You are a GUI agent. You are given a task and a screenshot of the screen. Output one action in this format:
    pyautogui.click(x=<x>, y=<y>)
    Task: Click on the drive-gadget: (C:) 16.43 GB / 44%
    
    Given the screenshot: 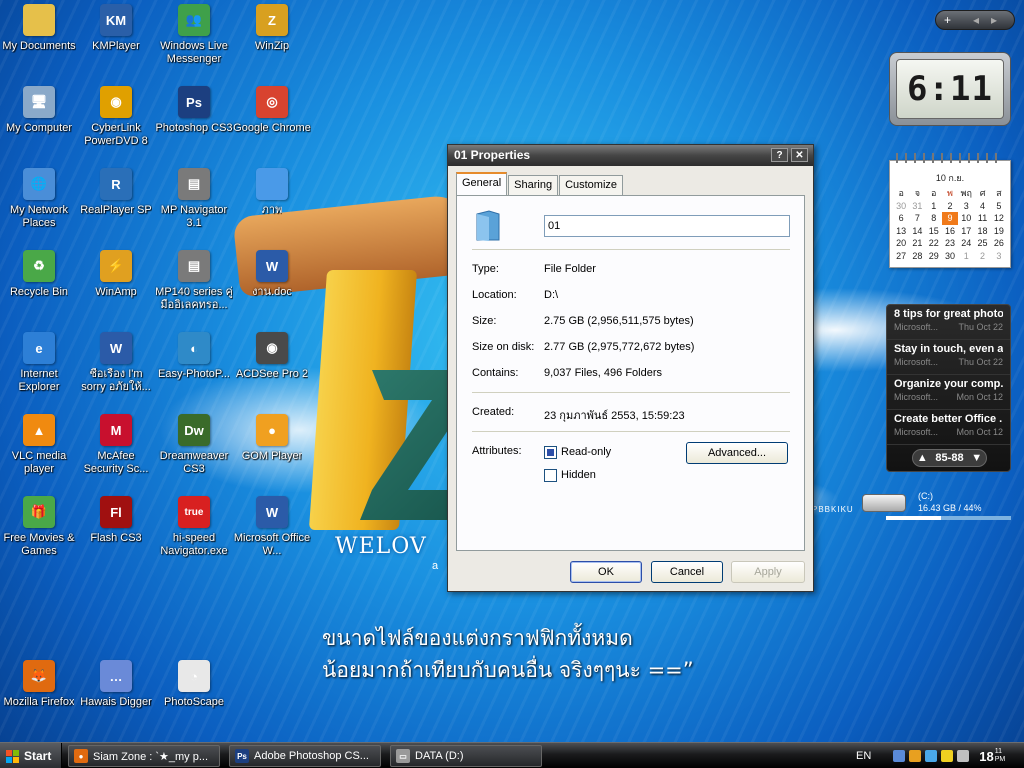 What is the action you would take?
    pyautogui.click(x=937, y=505)
    